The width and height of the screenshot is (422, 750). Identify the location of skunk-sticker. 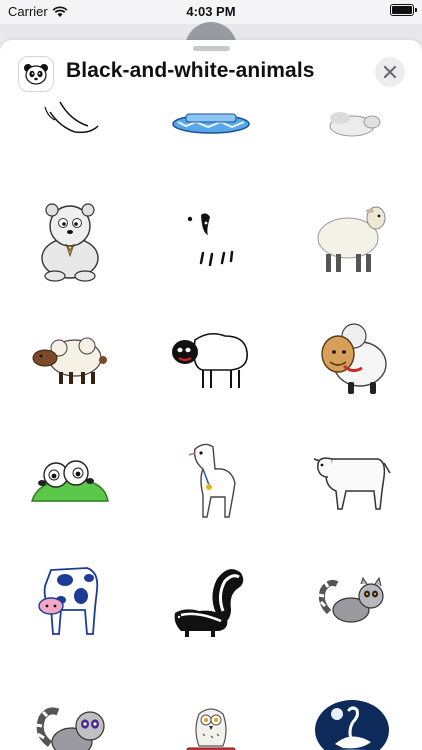
(209, 603).